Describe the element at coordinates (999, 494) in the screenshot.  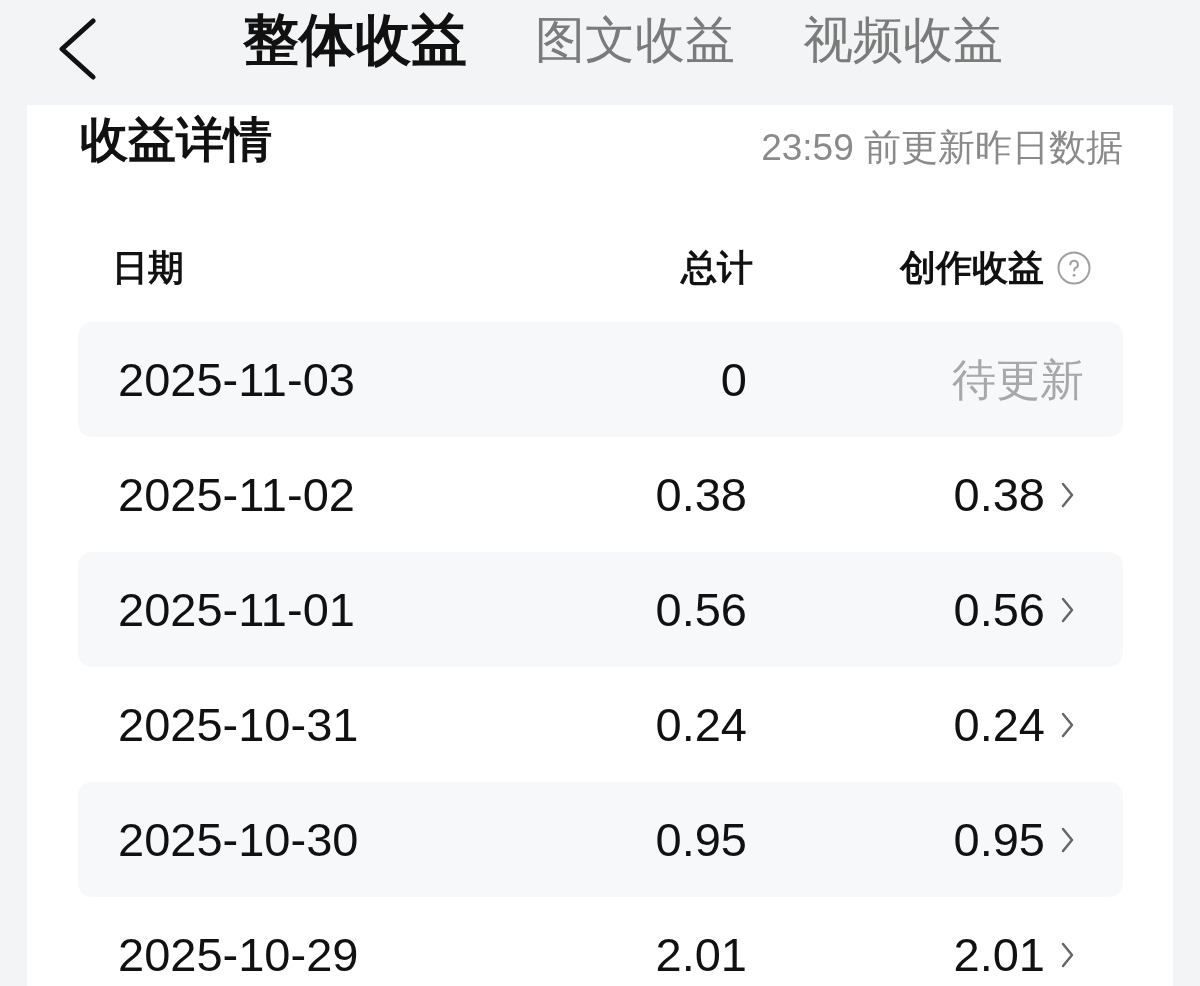
I see `earnings-cell: 0.38` at that location.